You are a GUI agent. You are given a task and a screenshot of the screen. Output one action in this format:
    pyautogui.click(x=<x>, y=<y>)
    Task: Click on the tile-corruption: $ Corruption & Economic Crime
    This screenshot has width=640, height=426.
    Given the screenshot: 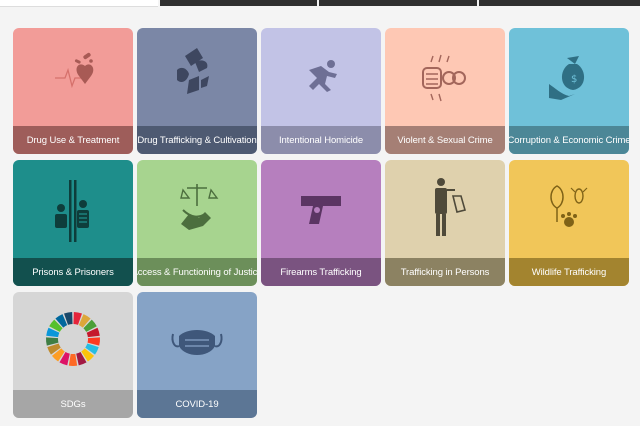 What is the action you would take?
    pyautogui.click(x=569, y=91)
    